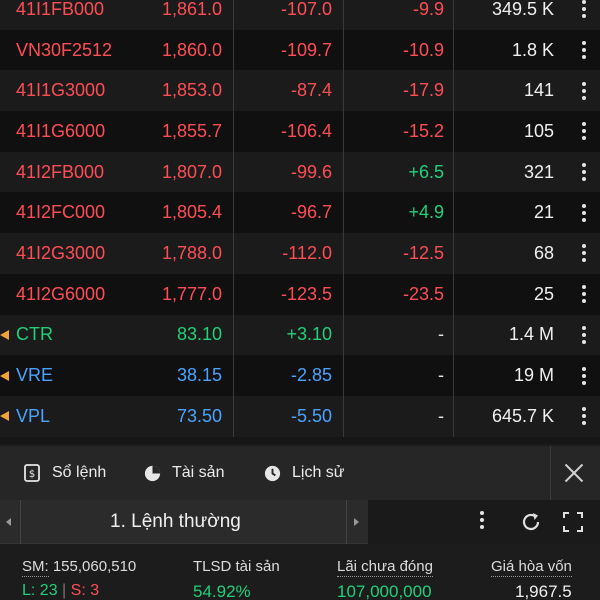 Image resolution: width=600 pixels, height=600 pixels. I want to click on tab-assets: Tài sản, so click(183, 473).